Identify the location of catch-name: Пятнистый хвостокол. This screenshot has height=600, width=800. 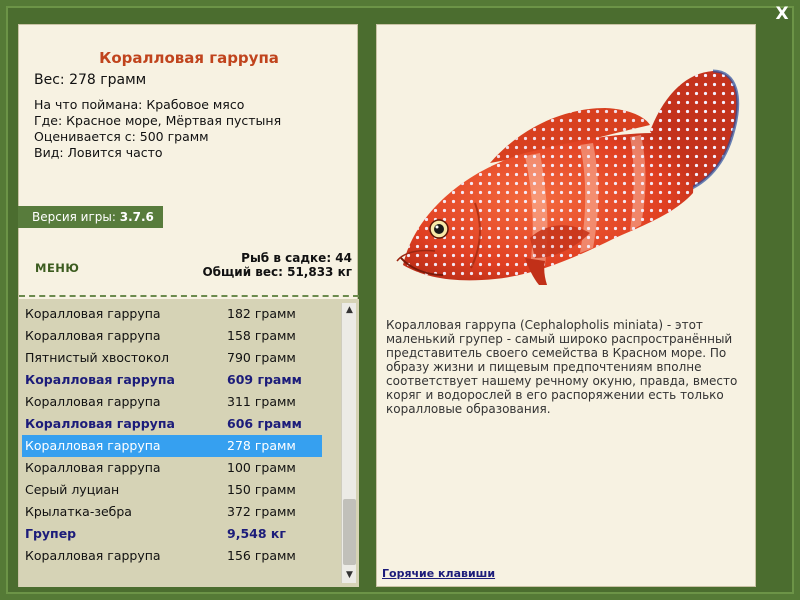
(97, 357).